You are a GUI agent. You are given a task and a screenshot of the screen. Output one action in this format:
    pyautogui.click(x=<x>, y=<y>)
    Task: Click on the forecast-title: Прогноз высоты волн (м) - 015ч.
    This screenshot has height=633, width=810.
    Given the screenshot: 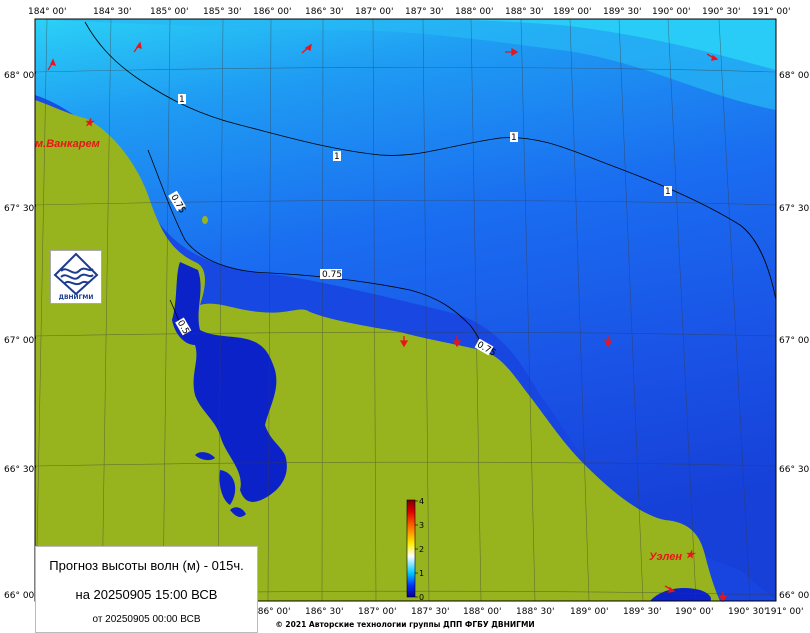 What is the action you would take?
    pyautogui.click(x=146, y=565)
    